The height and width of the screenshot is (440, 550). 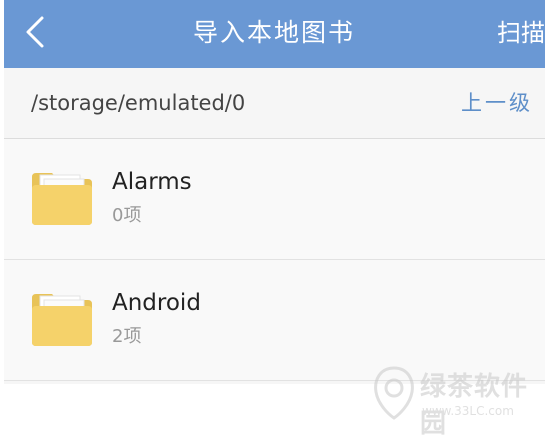 What do you see at coordinates (468, 411) in the screenshot?
I see `watermark-url: www.33LC.com` at bounding box center [468, 411].